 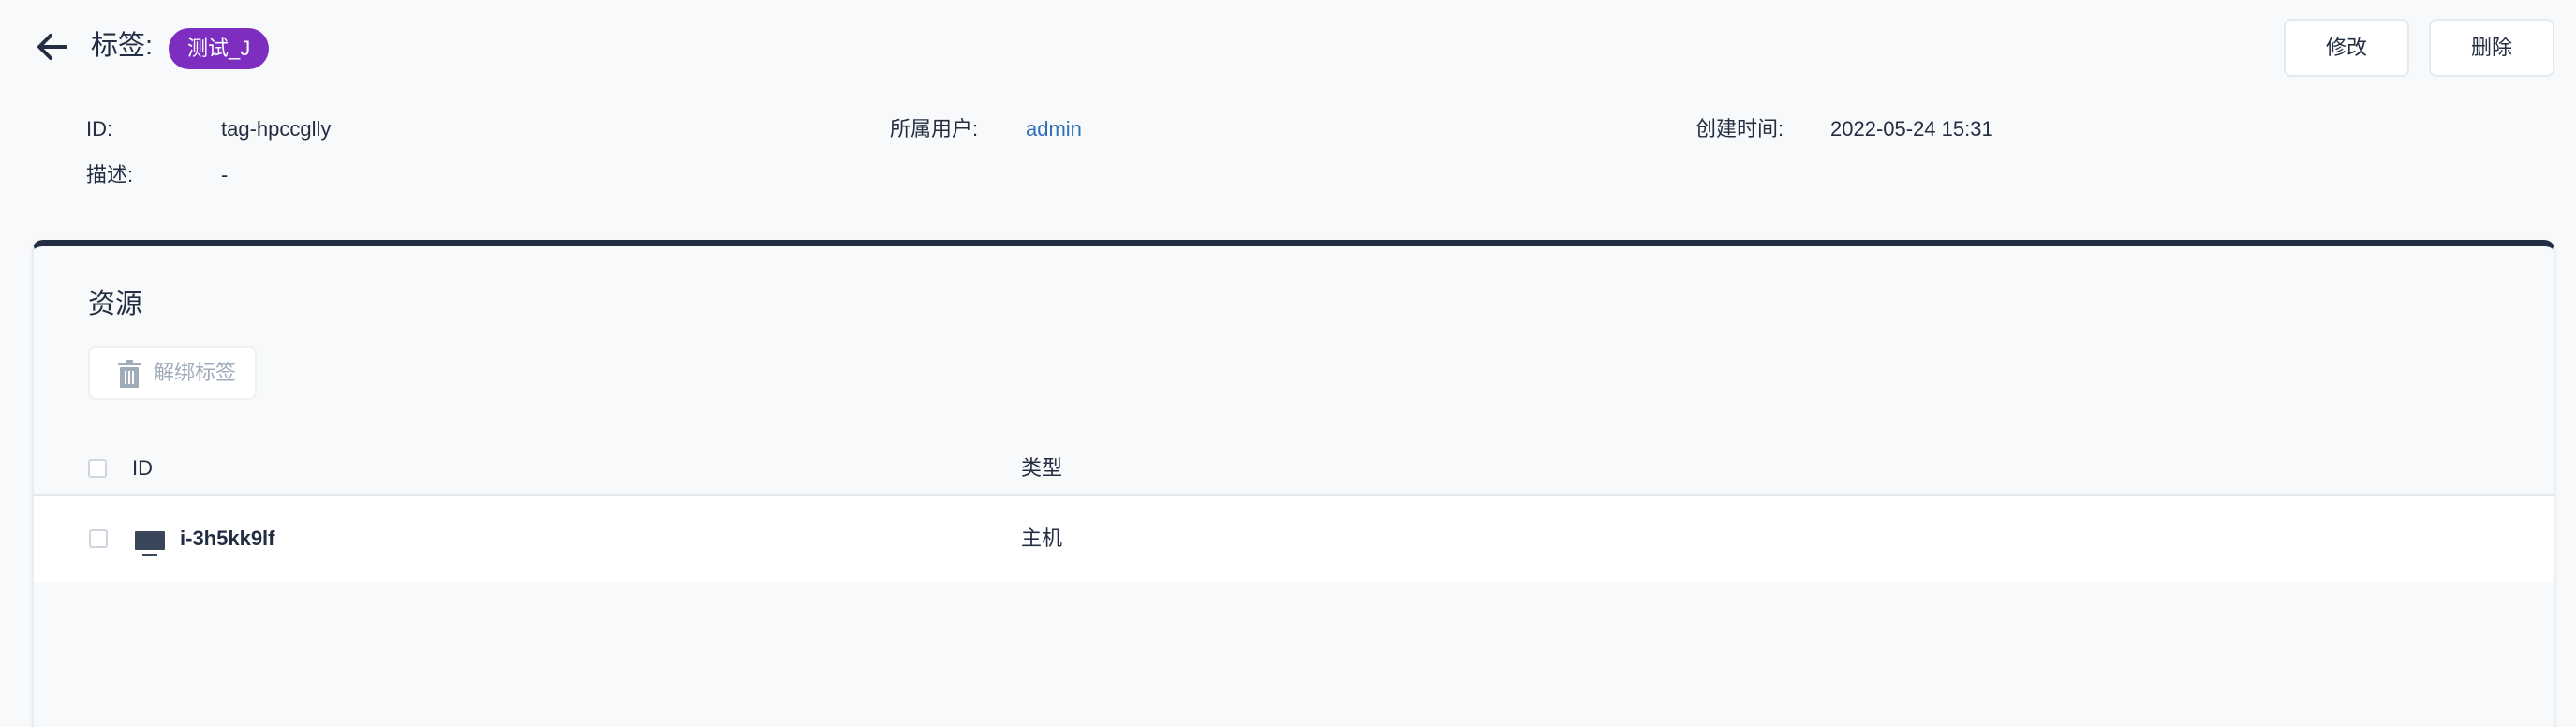 What do you see at coordinates (110, 174) in the screenshot?
I see `description-label: 描述:` at bounding box center [110, 174].